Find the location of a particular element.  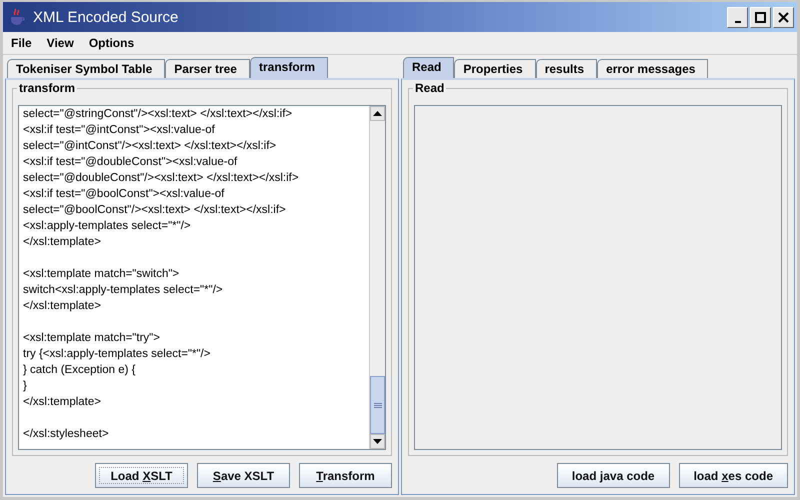

up-arrow-icon is located at coordinates (377, 113).